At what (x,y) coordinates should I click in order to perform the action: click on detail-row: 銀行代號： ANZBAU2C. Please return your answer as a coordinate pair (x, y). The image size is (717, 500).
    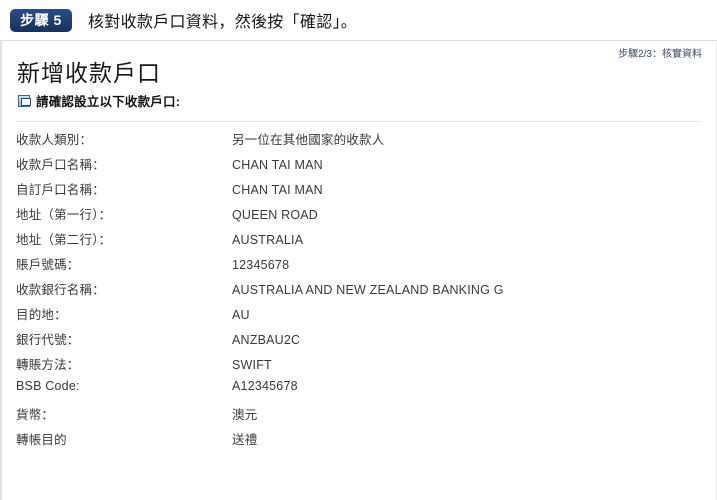
    Looking at the image, I should click on (358, 341).